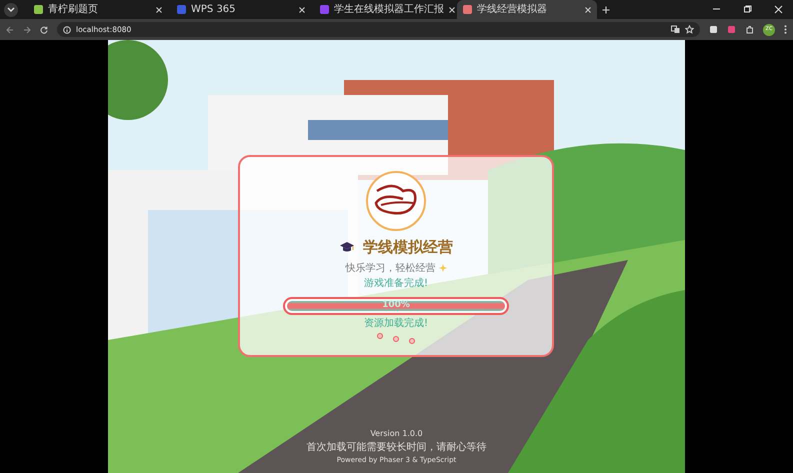 The height and width of the screenshot is (473, 793). Describe the element at coordinates (27, 30) in the screenshot. I see `forward-icon` at that location.